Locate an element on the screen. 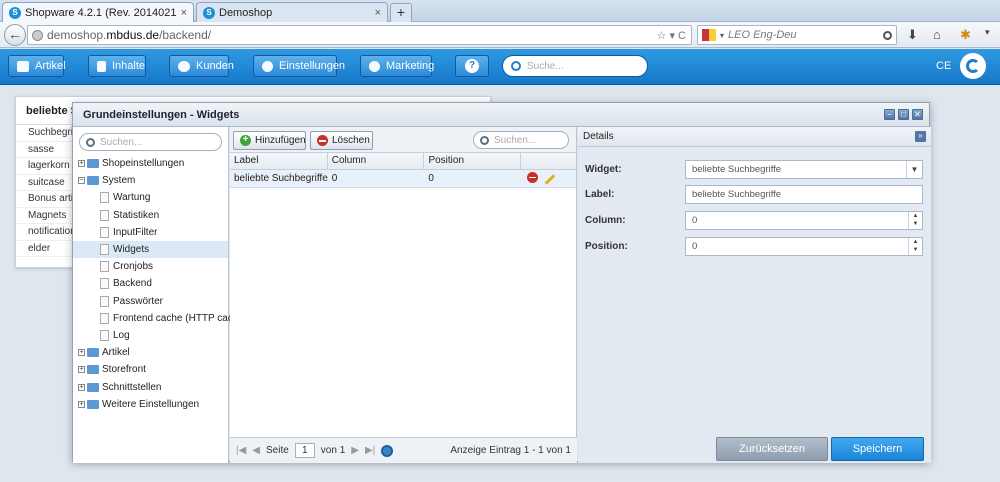 The height and width of the screenshot is (482, 1000). delete-button: Löschen is located at coordinates (341, 140).